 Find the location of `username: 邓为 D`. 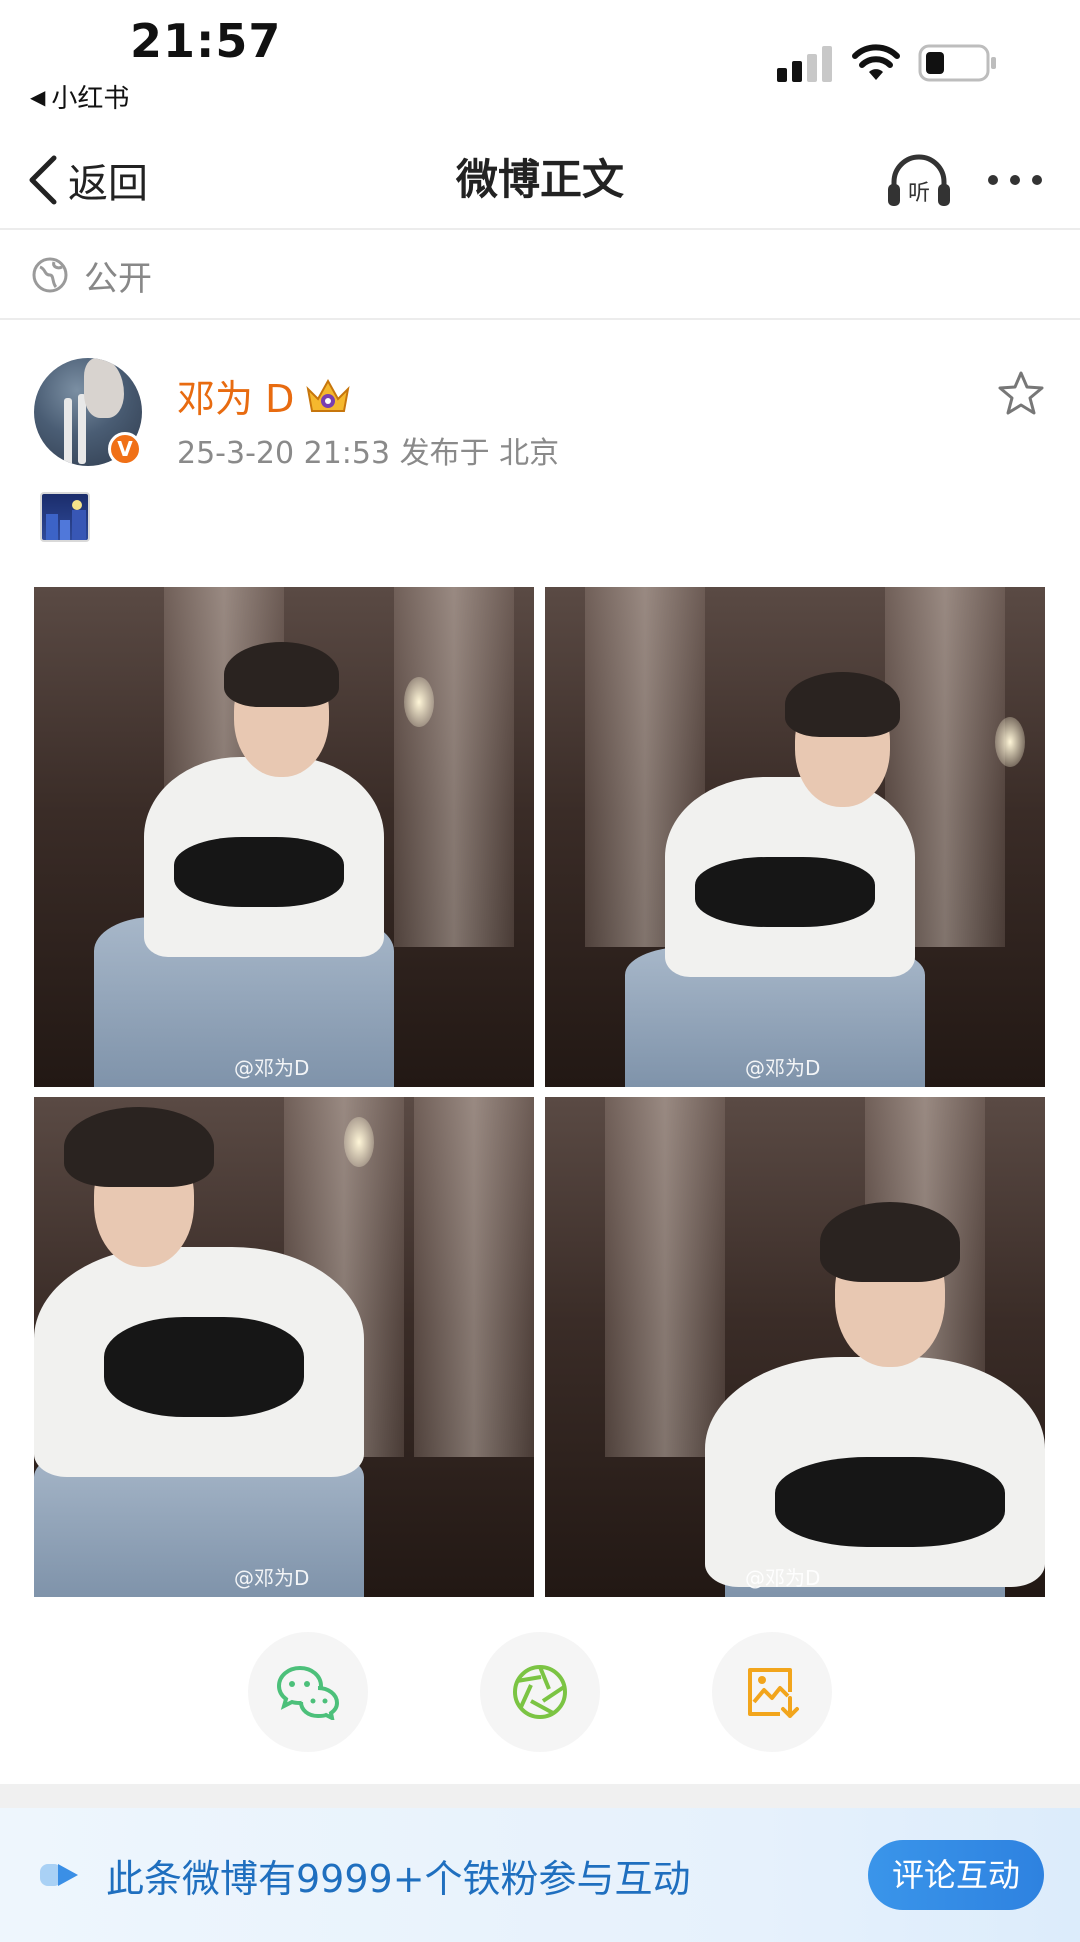

username: 邓为 D is located at coordinates (264, 395).